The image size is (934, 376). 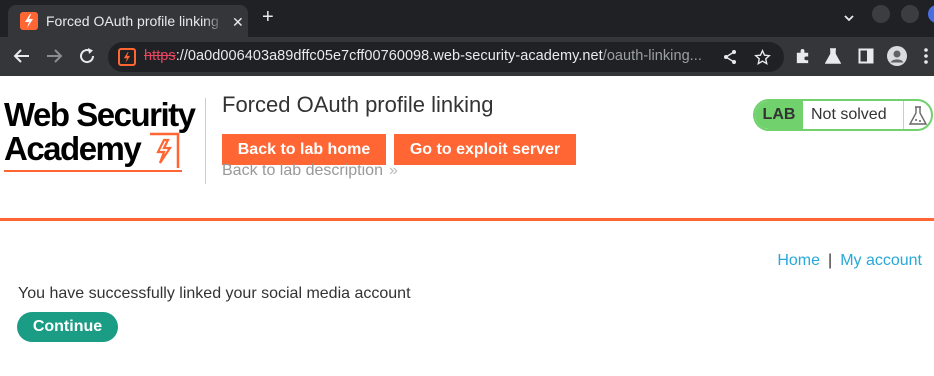 I want to click on star-icon, so click(x=762, y=57).